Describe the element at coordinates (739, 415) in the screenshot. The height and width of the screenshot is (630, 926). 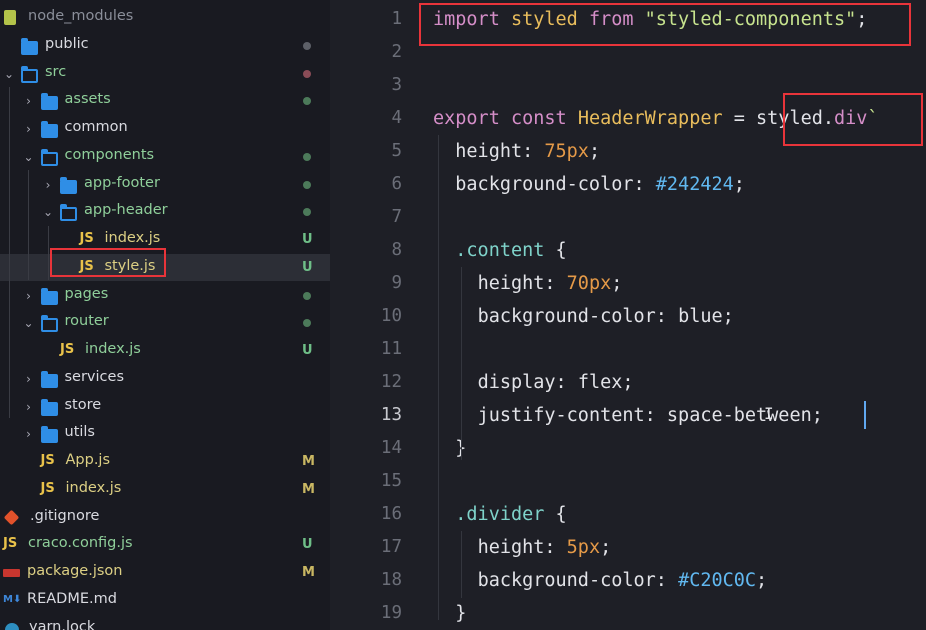
I see `code-token: space-between` at that location.